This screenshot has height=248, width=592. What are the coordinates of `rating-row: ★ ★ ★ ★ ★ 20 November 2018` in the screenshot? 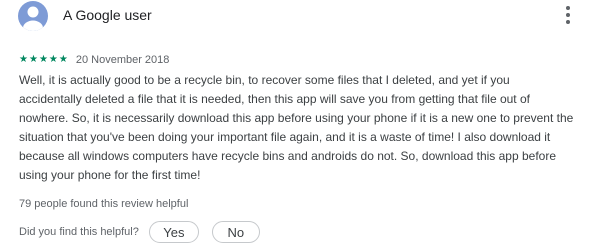 It's located at (94, 60).